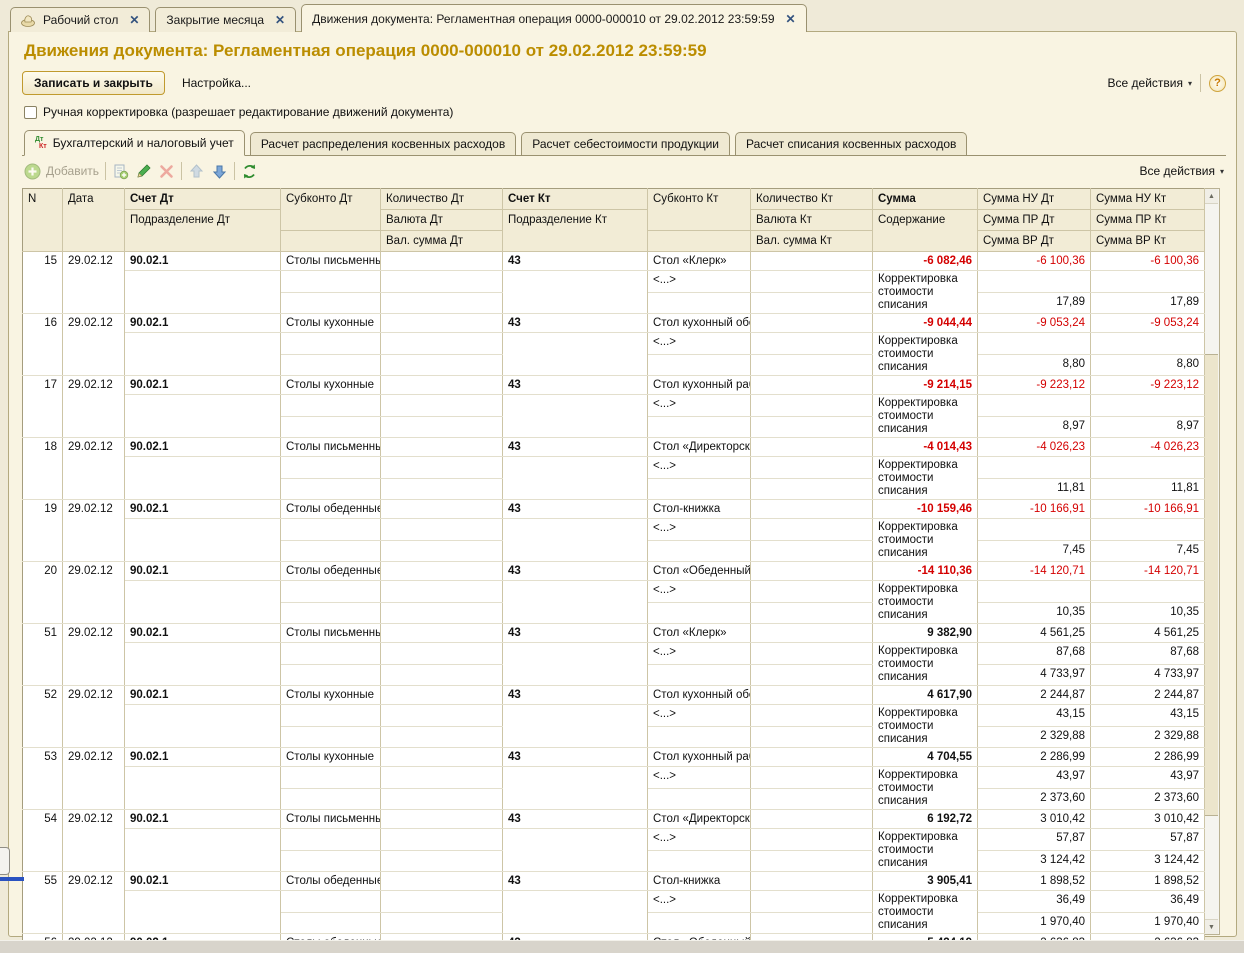 The width and height of the screenshot is (1244, 953). I want to click on cell-sum-nu-kt: -6 100,36, so click(1147, 261).